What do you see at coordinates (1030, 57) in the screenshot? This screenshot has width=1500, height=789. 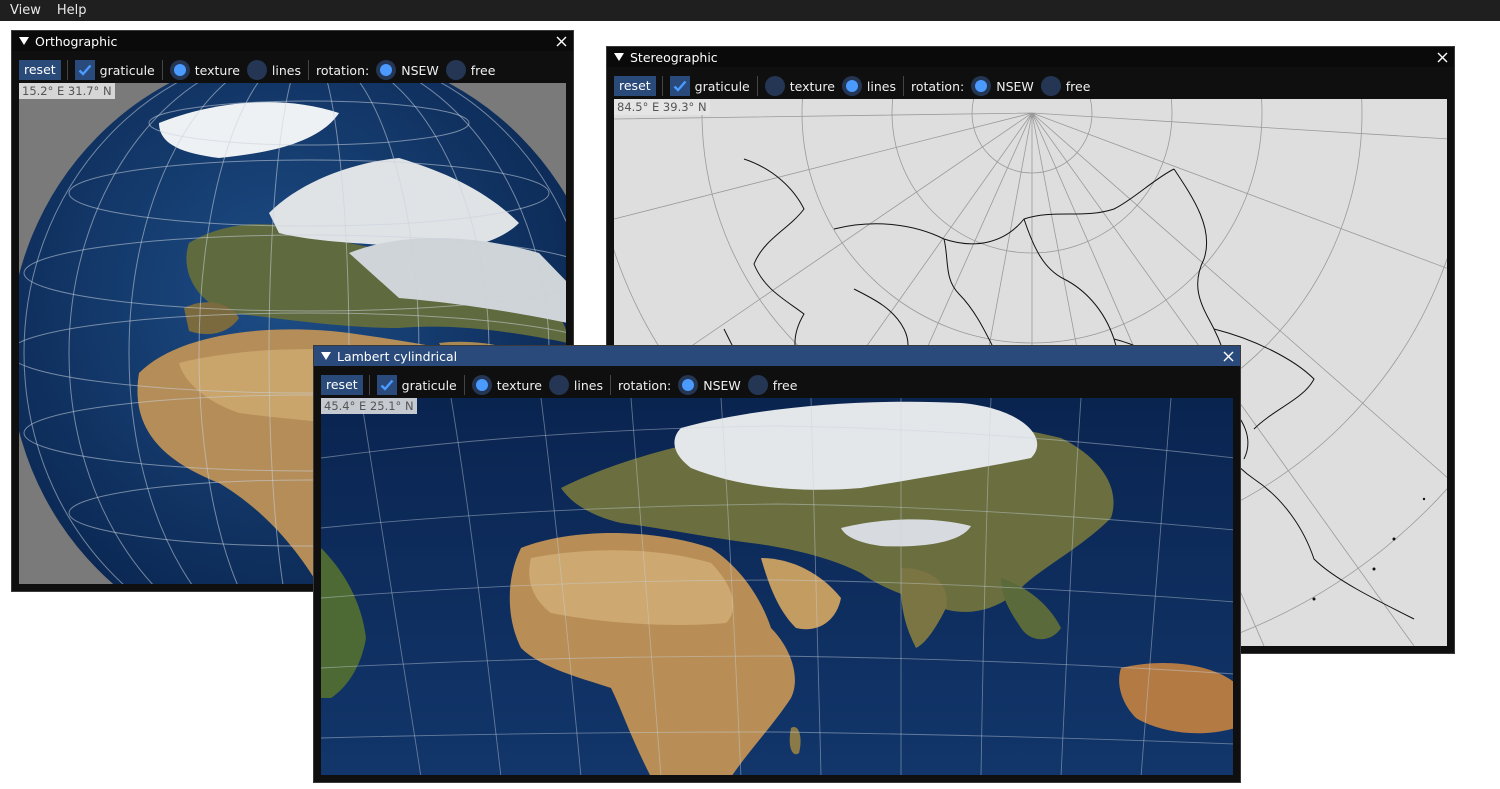 I see `window-titlebar: Stereographic` at bounding box center [1030, 57].